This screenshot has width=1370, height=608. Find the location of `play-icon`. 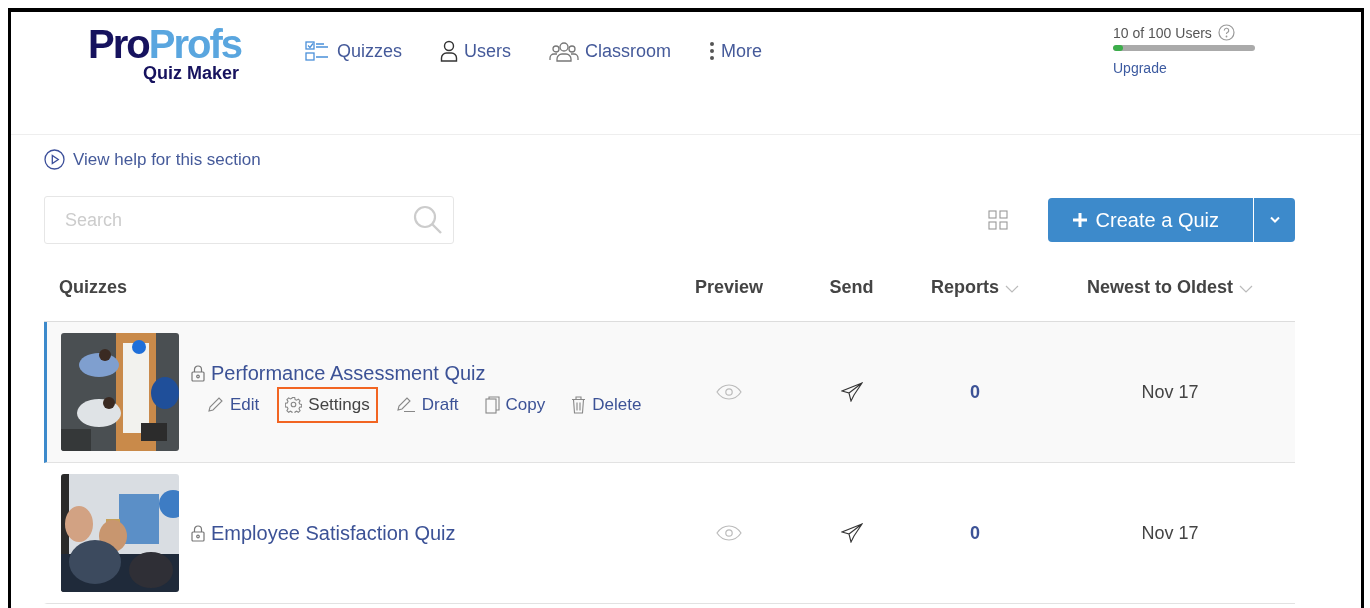

play-icon is located at coordinates (54, 159).